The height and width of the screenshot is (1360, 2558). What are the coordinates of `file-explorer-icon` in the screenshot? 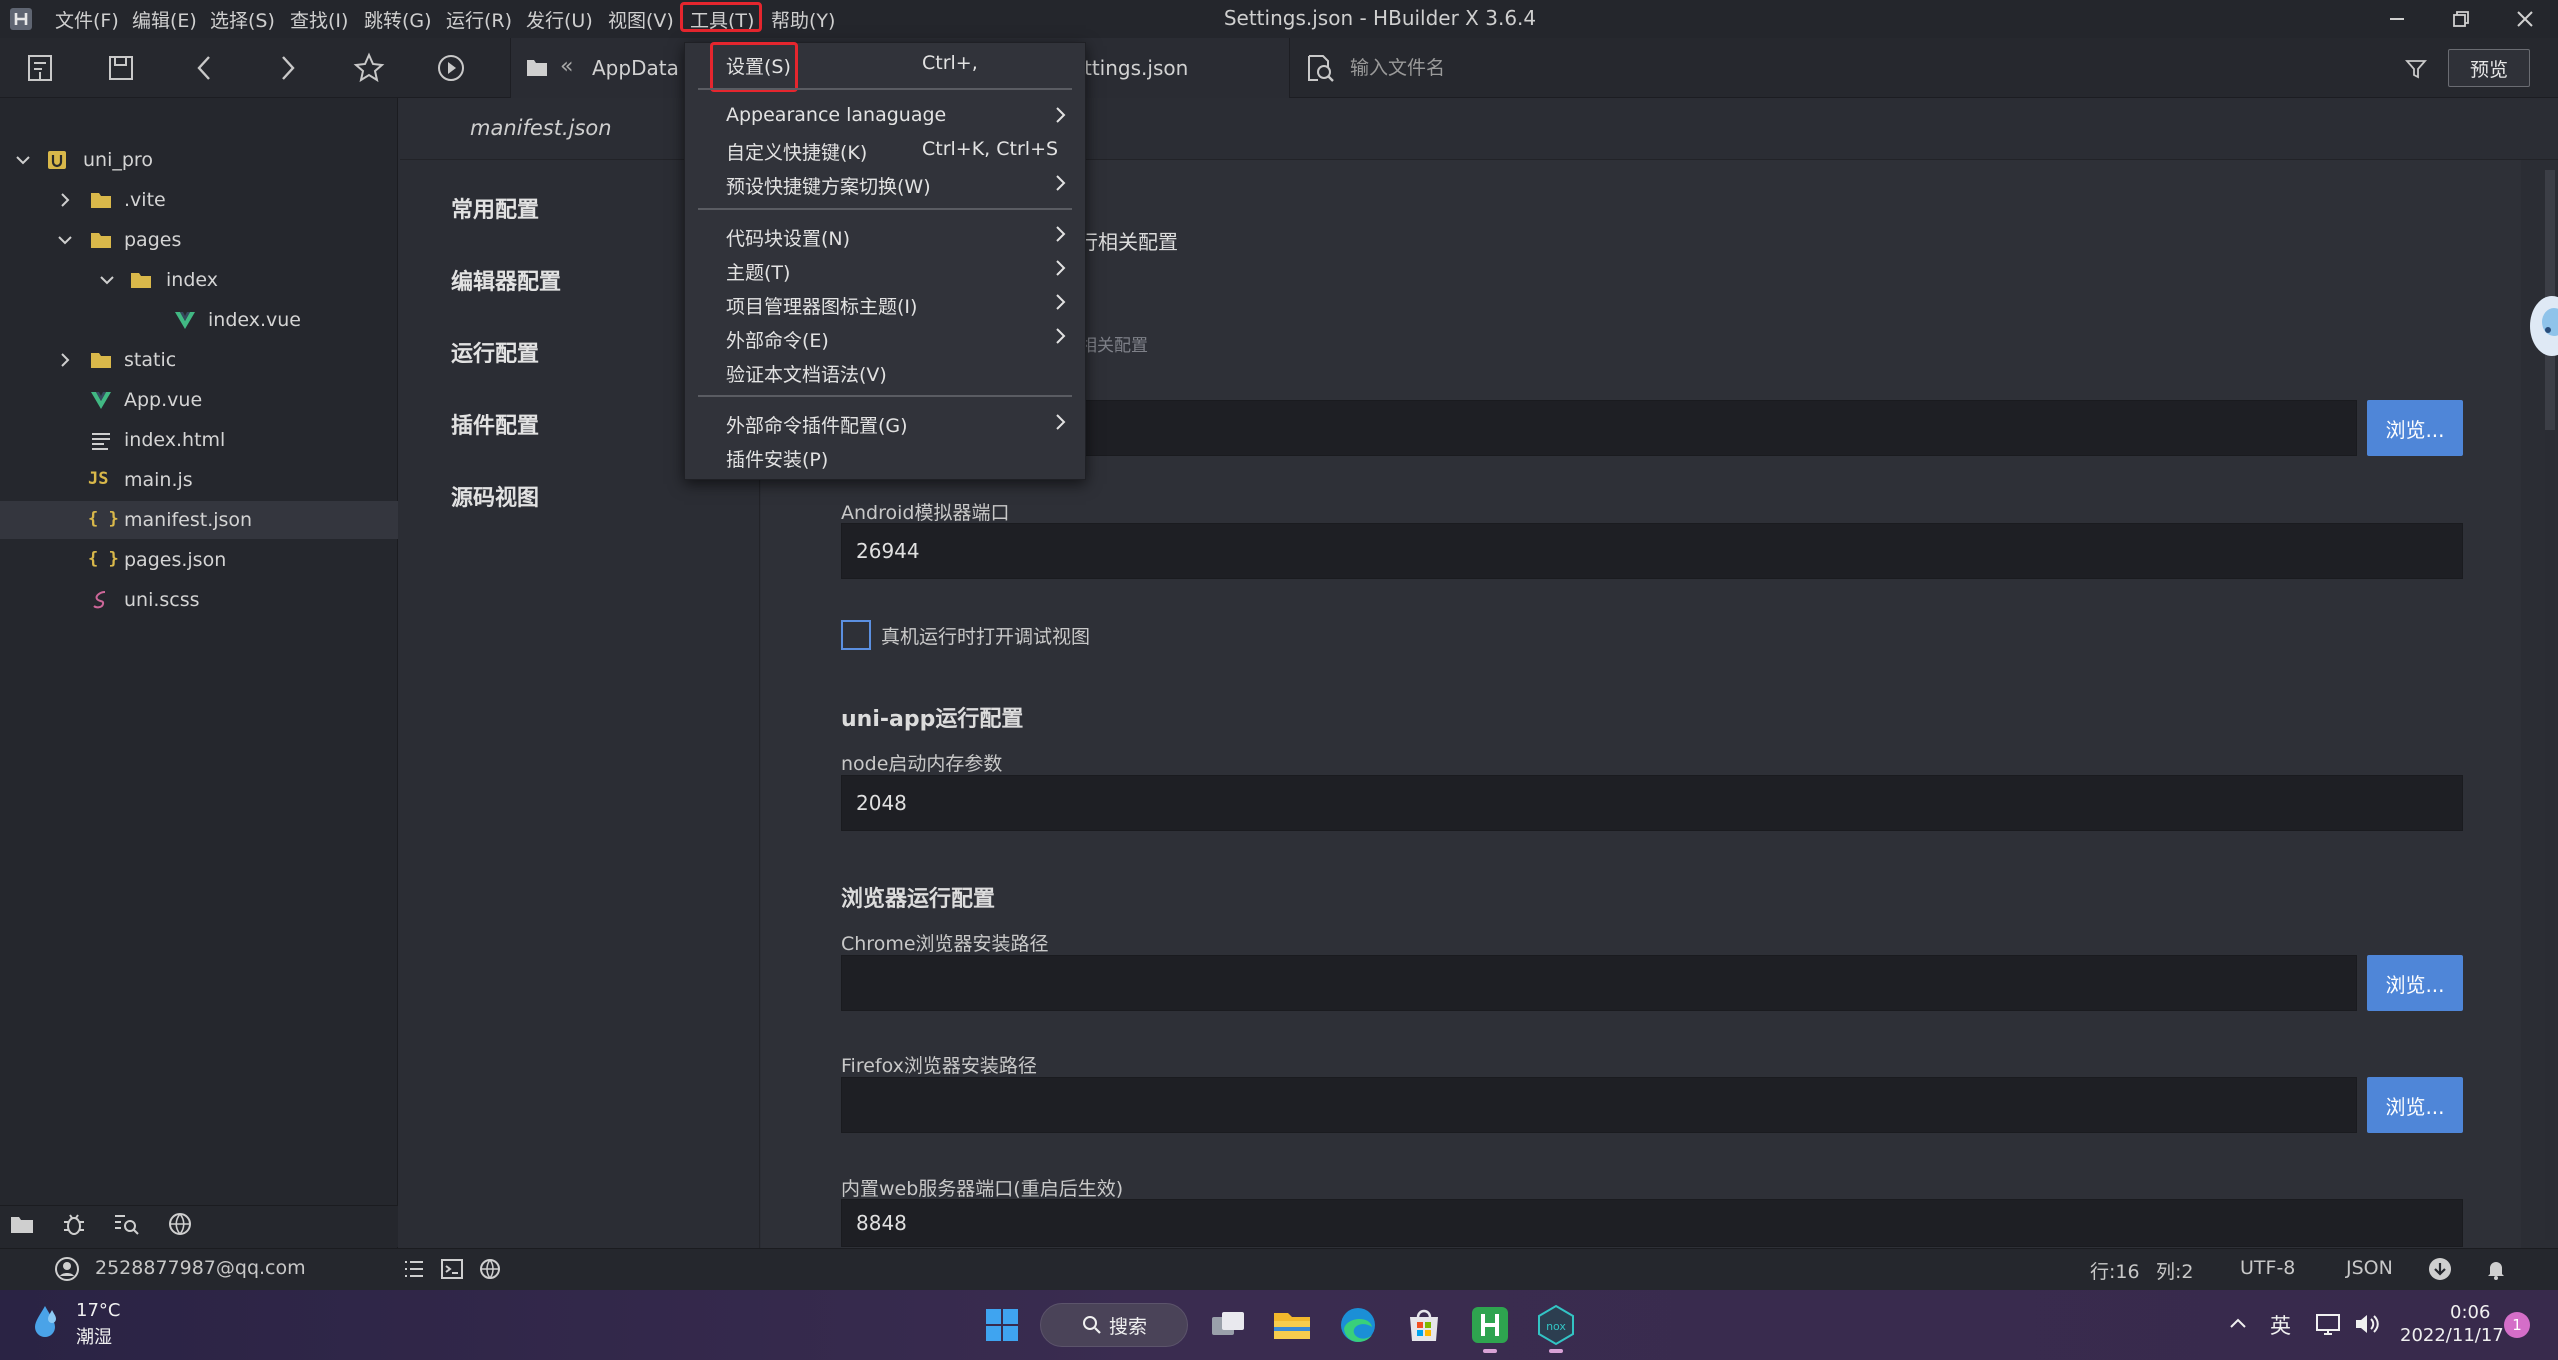 It's located at (1292, 1325).